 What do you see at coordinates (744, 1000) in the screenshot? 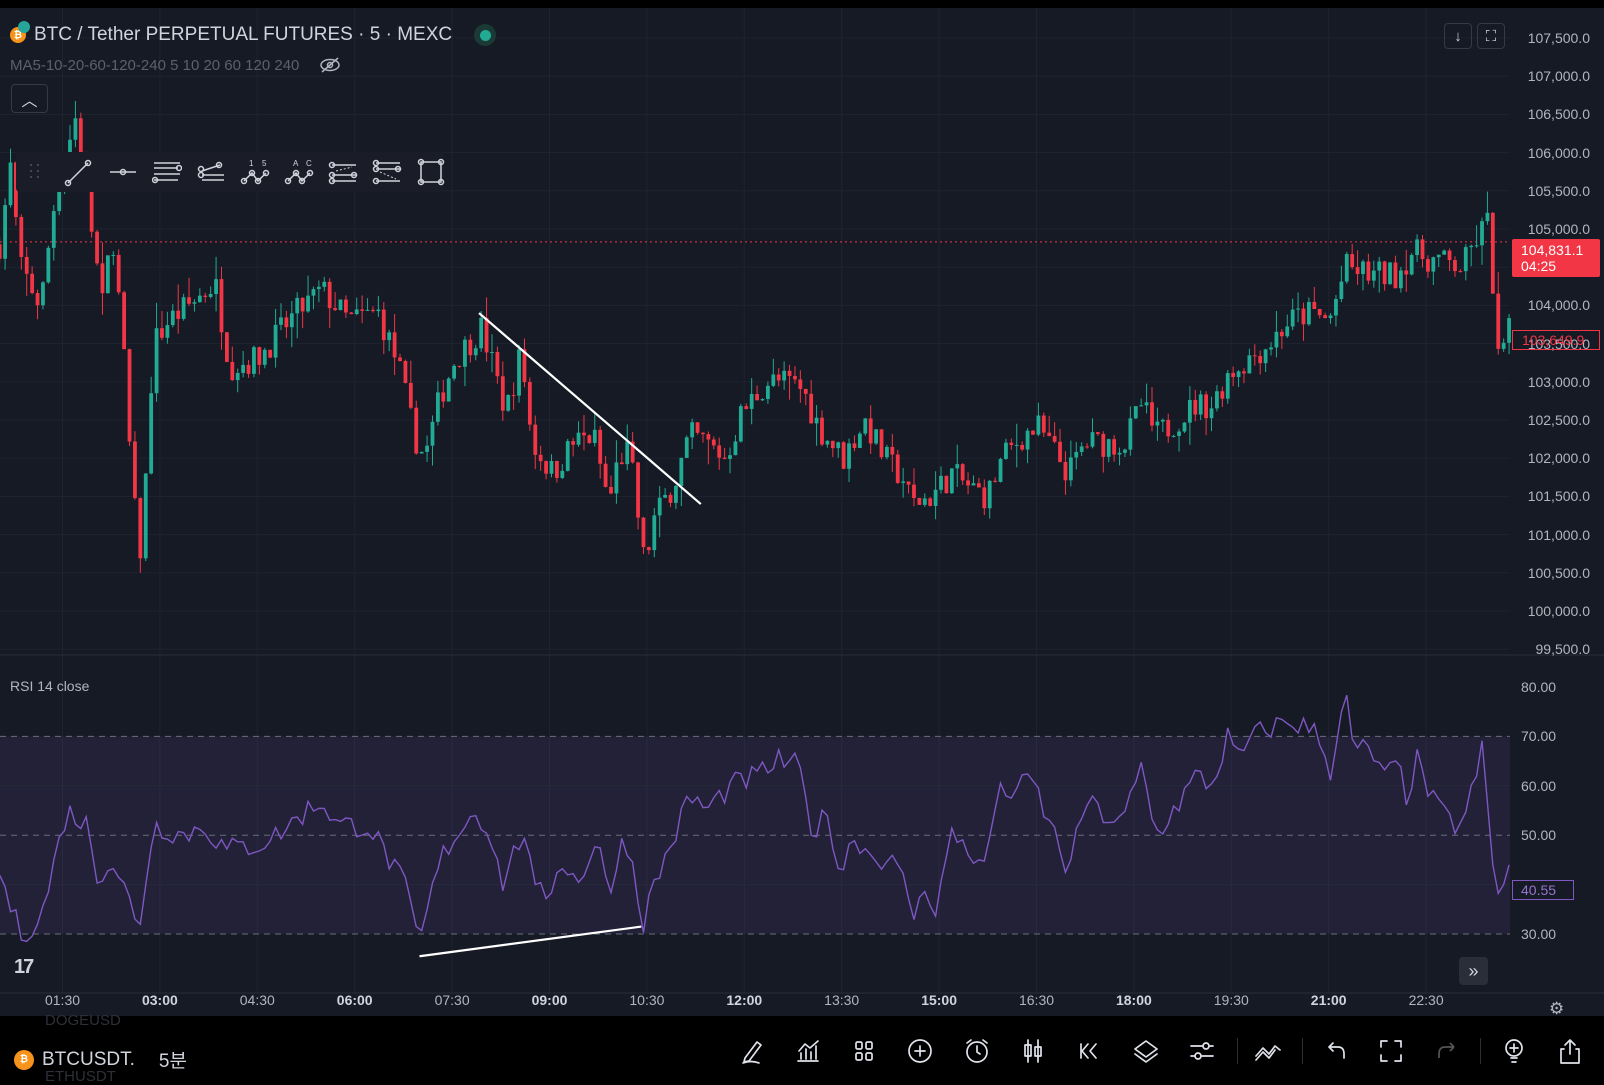
I see `time-tick: 12:00` at bounding box center [744, 1000].